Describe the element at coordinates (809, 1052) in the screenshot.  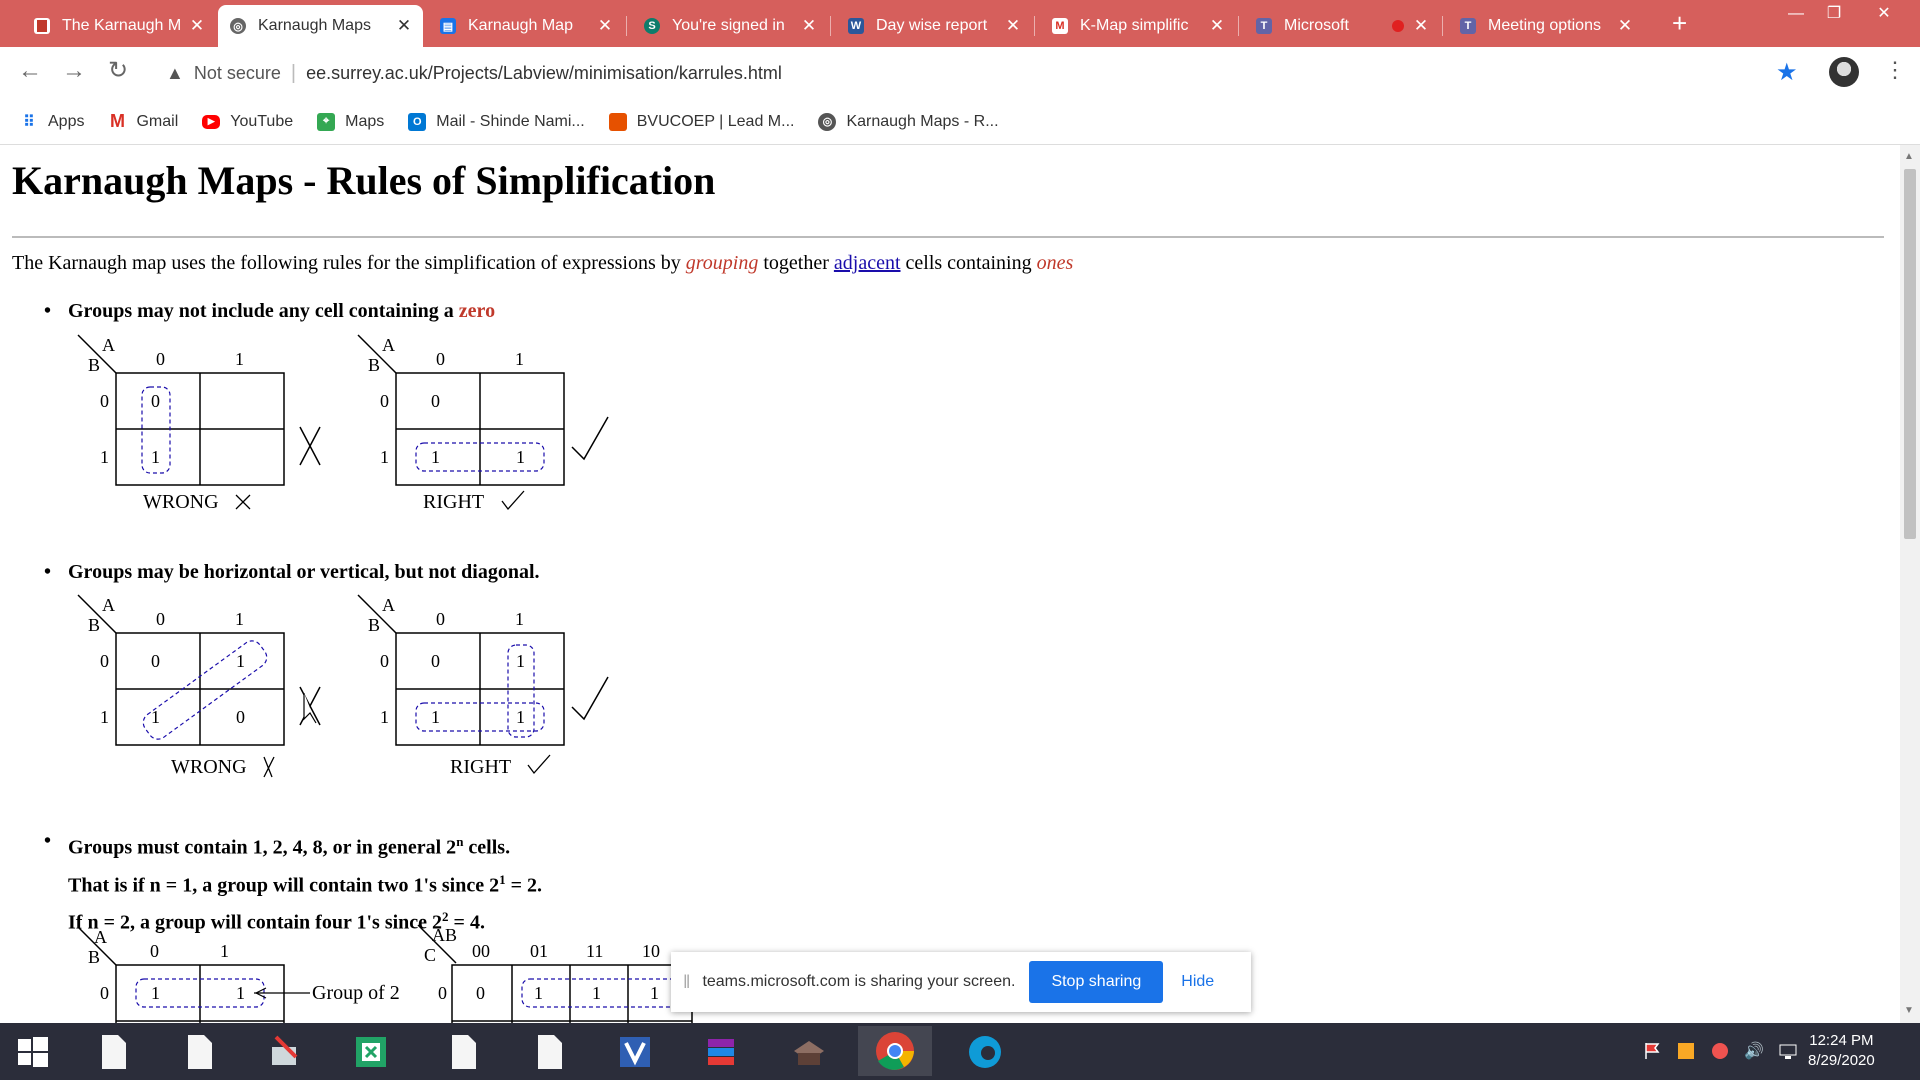
I see `archive-app-icon` at that location.